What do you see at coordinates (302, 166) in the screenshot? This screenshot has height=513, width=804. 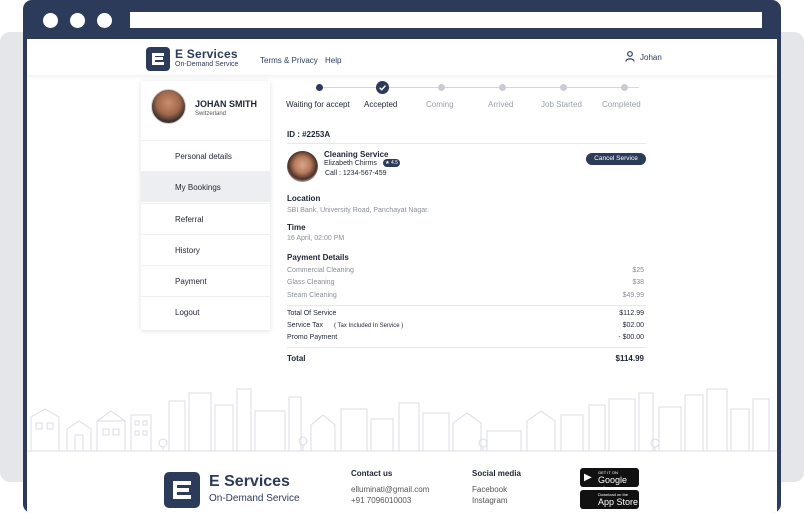 I see `worker-avatar` at bounding box center [302, 166].